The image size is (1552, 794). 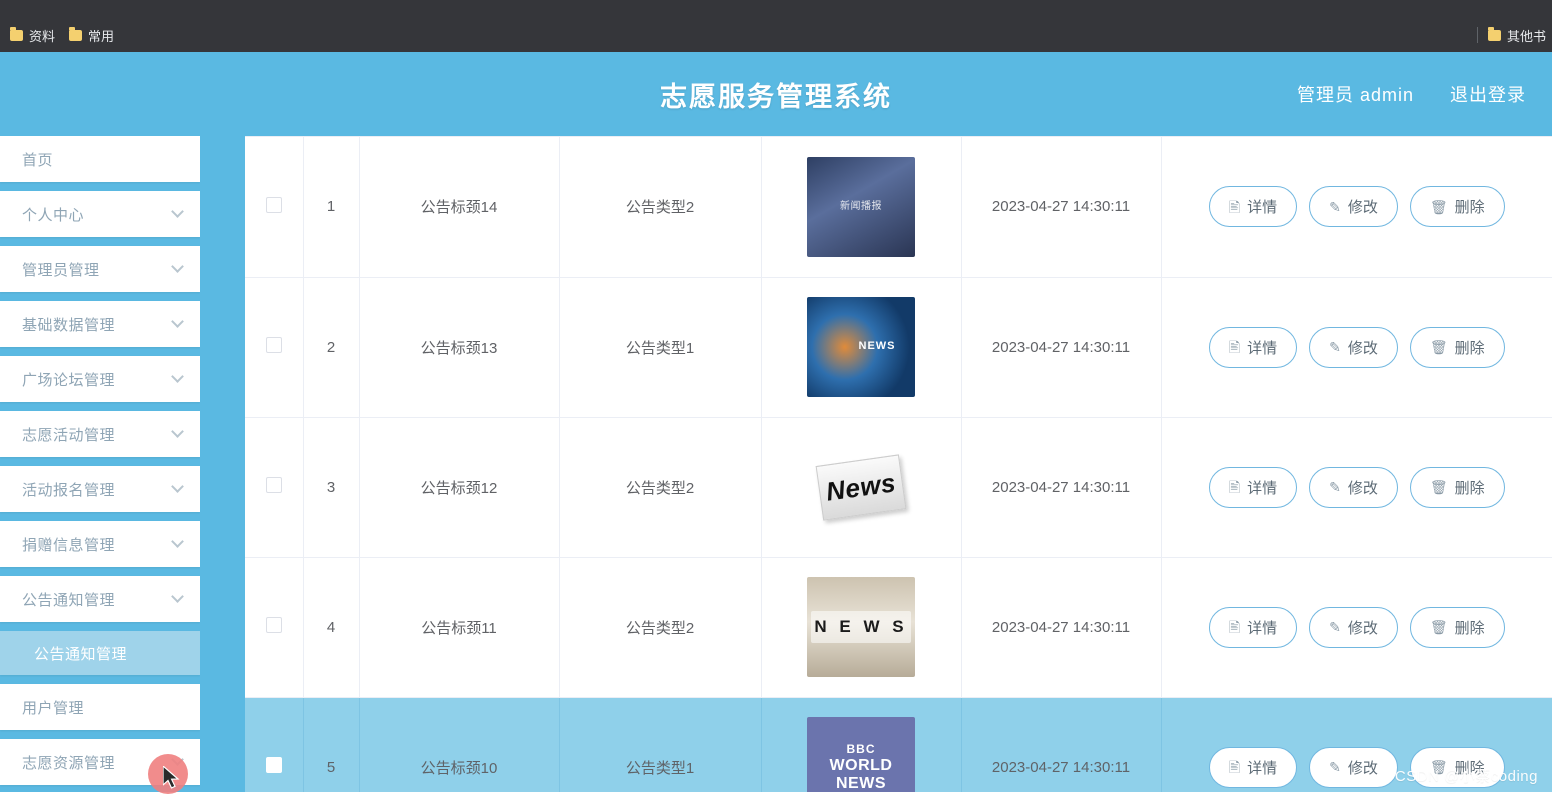 I want to click on notice-thumbnail: News, so click(x=861, y=487).